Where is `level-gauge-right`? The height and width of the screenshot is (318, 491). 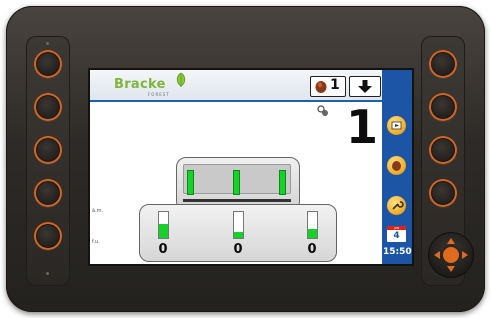
level-gauge-right is located at coordinates (312, 225).